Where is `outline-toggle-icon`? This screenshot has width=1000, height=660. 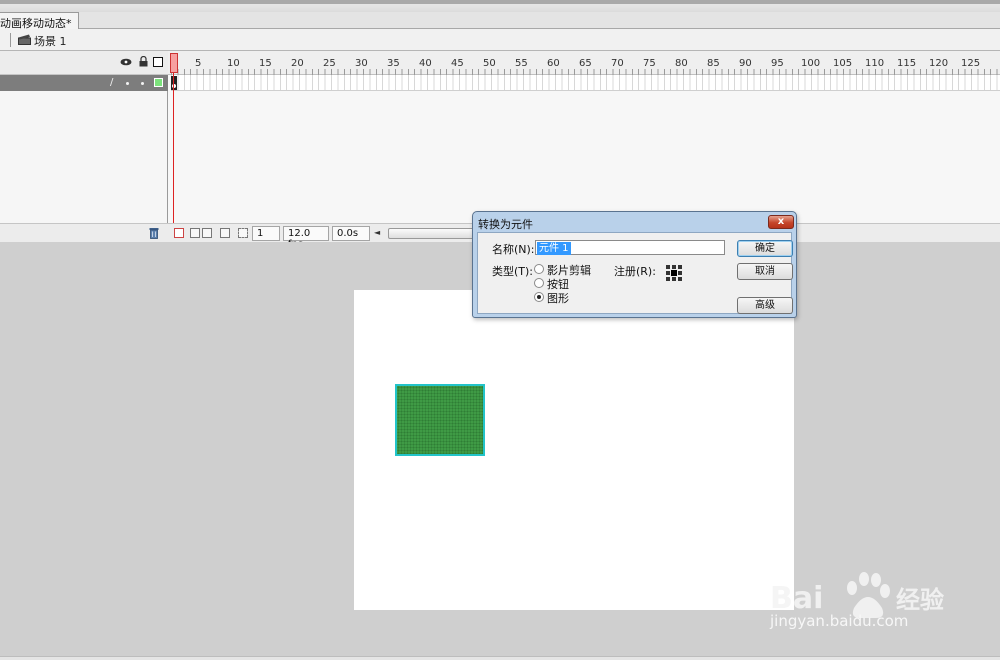 outline-toggle-icon is located at coordinates (158, 62).